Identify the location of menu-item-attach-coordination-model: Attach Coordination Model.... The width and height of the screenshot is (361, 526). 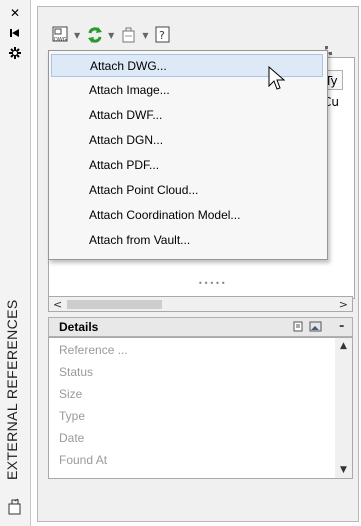
(187, 215).